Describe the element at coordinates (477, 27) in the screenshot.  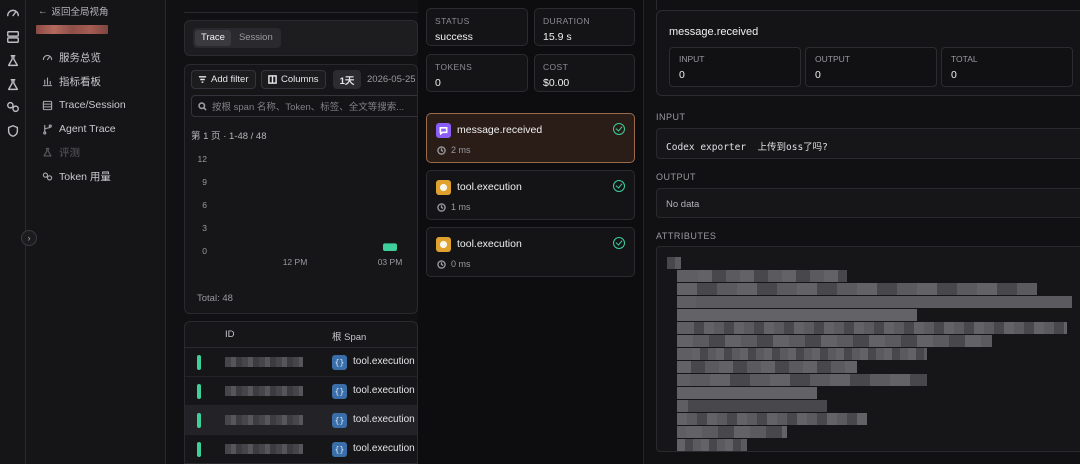
I see `status-card: STATUS success` at that location.